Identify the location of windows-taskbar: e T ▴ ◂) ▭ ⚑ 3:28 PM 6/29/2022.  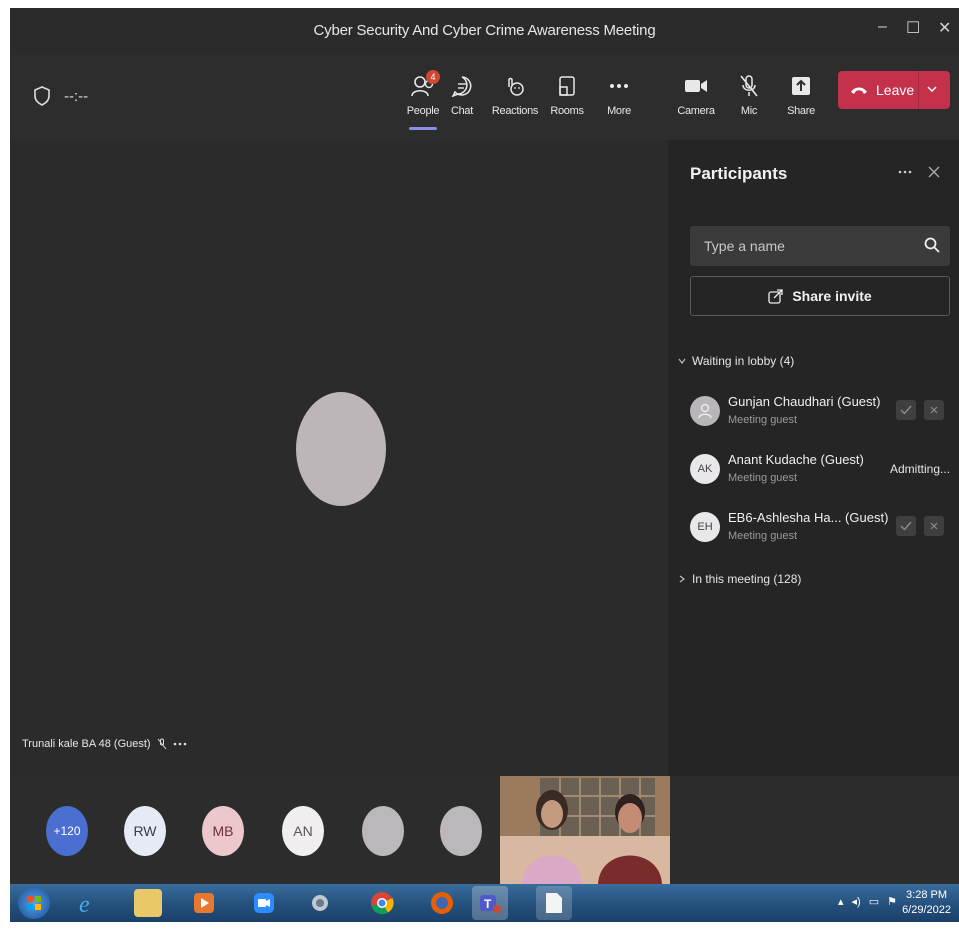
(484, 903).